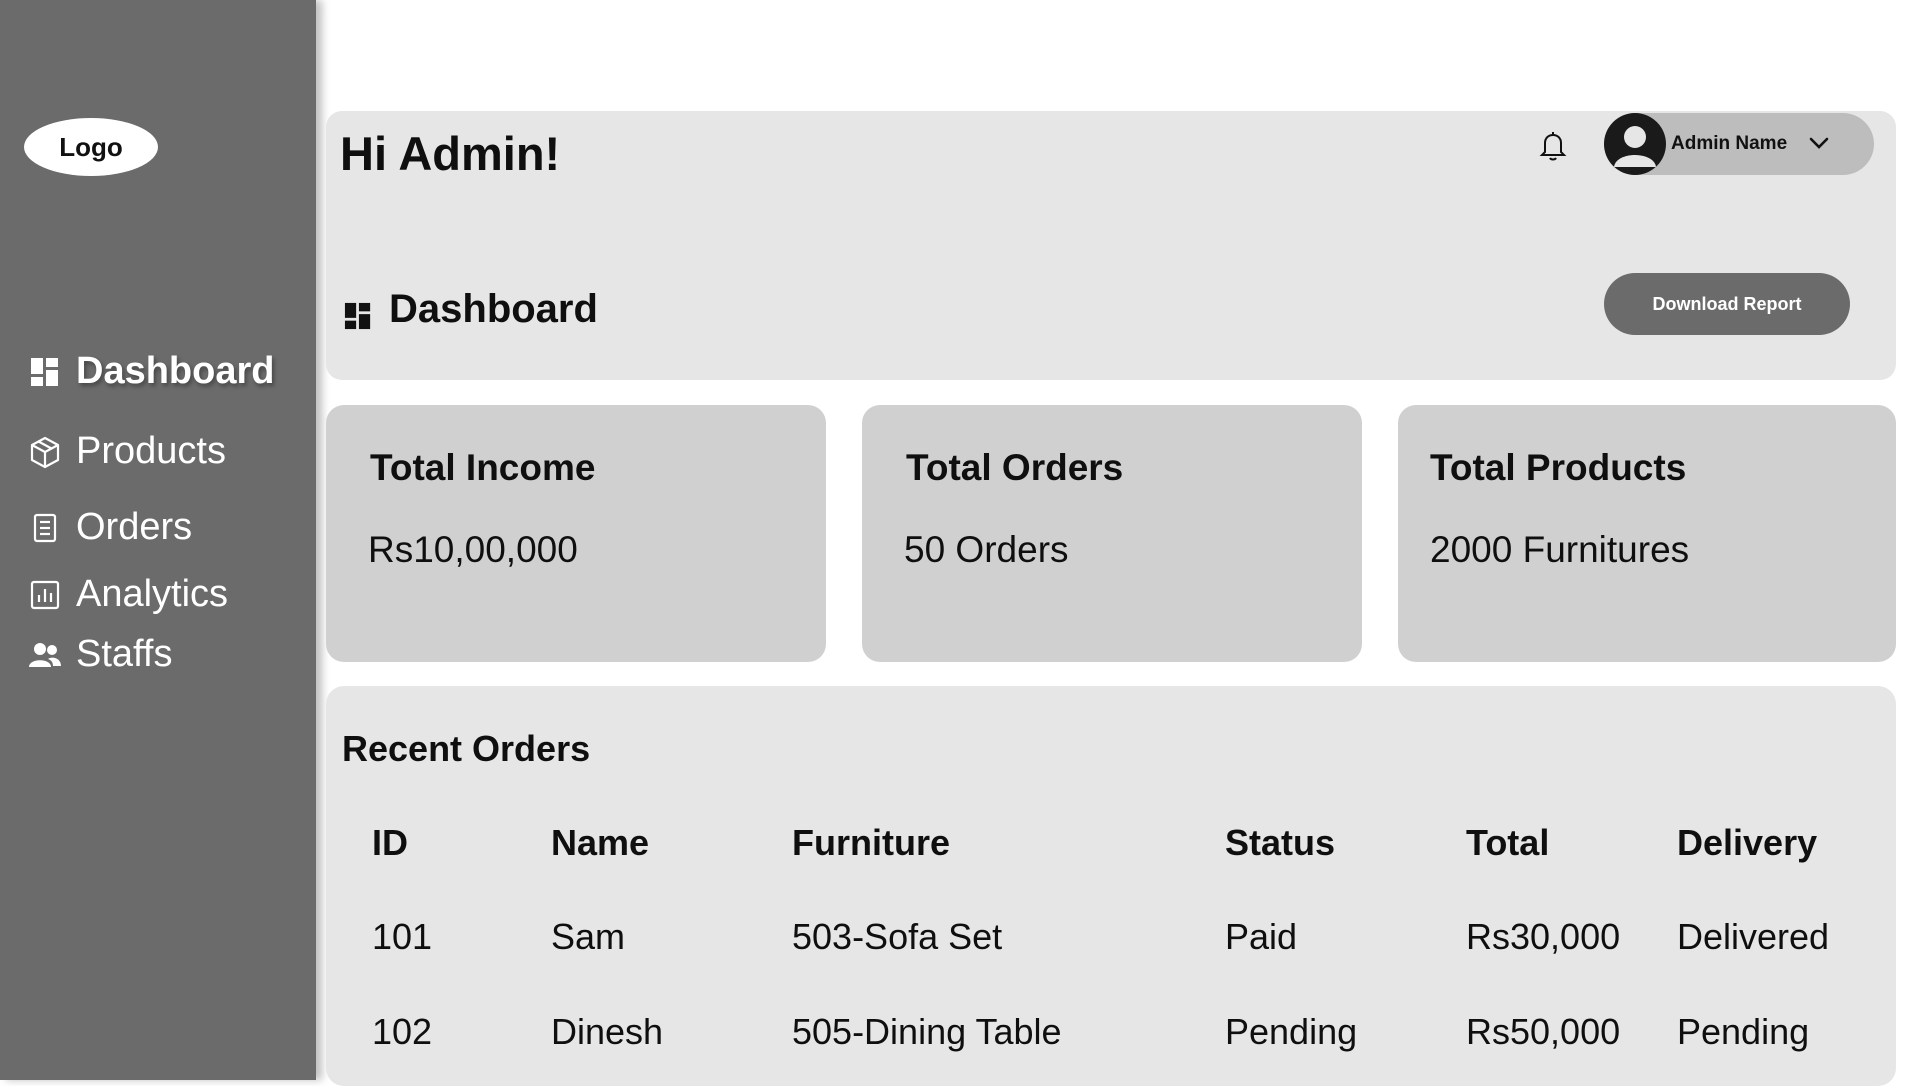 The height and width of the screenshot is (1086, 1920). Describe the element at coordinates (871, 842) in the screenshot. I see `column-header-furniture: Furniture` at that location.